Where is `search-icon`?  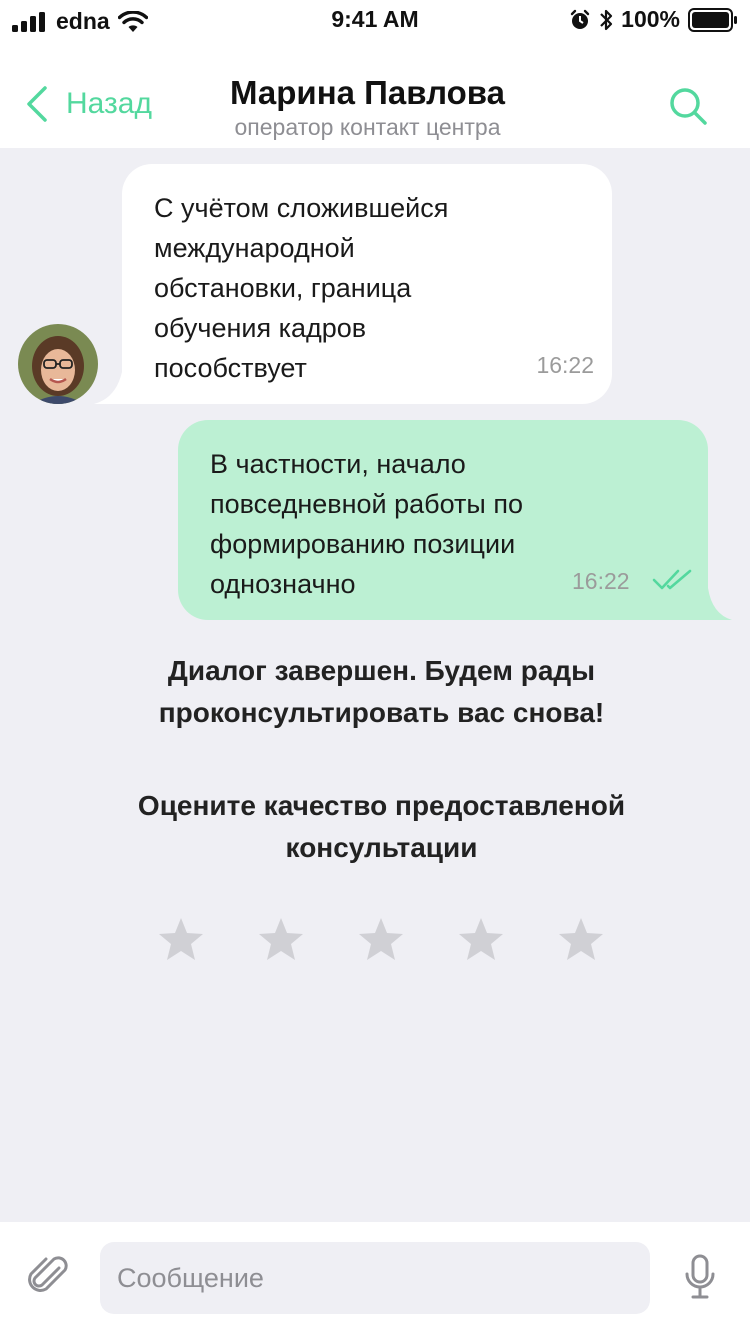 search-icon is located at coordinates (688, 106).